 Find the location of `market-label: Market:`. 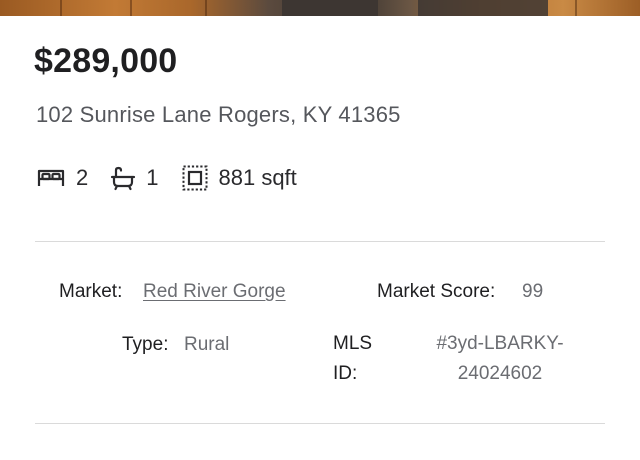

market-label: Market: is located at coordinates (91, 291).